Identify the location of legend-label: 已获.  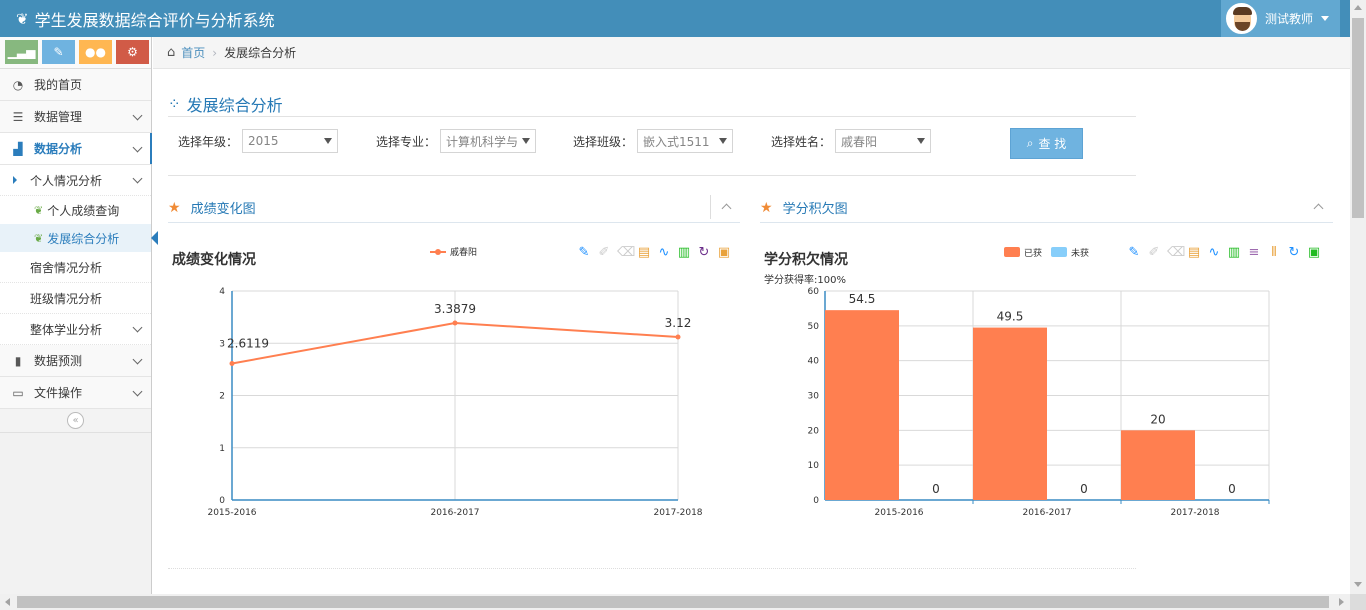
(1033, 253).